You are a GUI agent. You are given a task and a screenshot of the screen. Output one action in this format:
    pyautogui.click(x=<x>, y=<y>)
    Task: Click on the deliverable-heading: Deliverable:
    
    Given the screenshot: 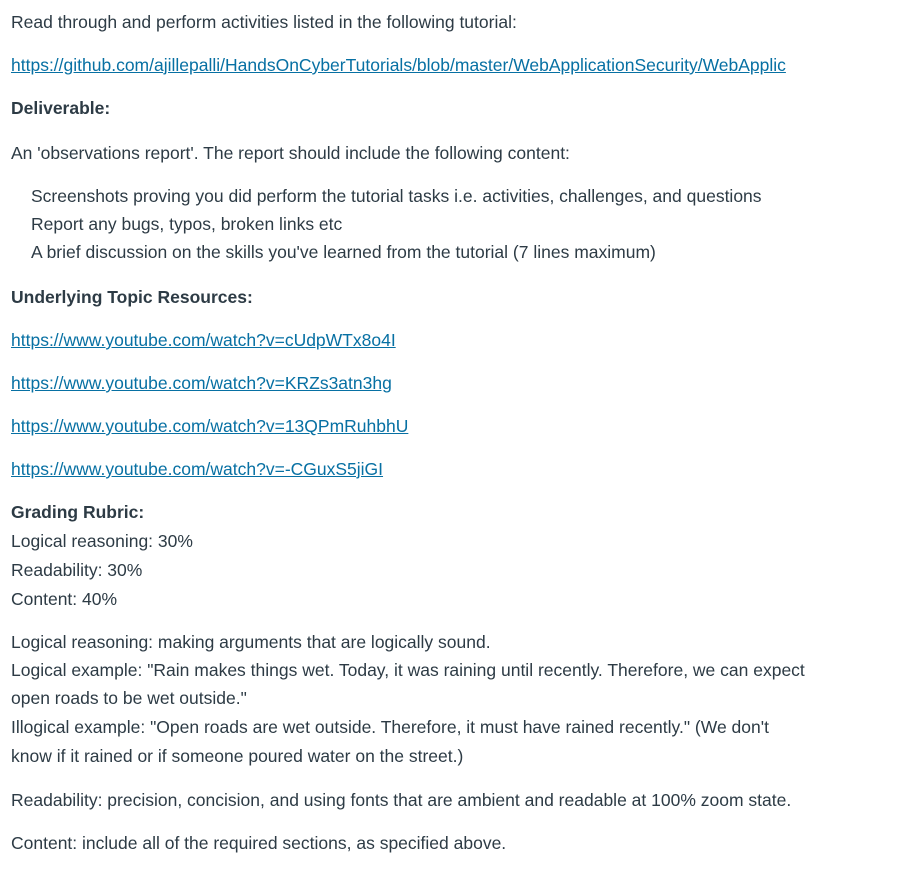 What is the action you would take?
    pyautogui.click(x=61, y=108)
    